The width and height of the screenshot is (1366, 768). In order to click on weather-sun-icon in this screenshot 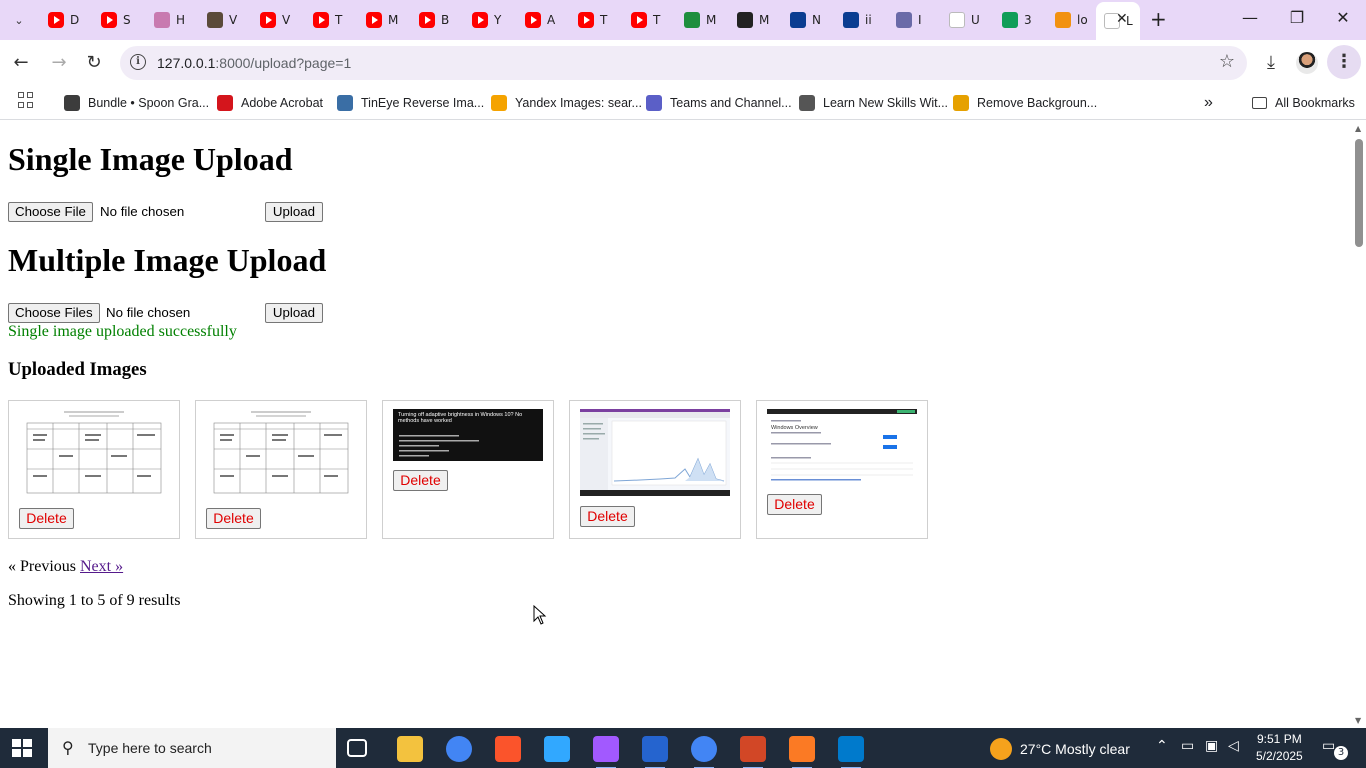, I will do `click(1001, 749)`.